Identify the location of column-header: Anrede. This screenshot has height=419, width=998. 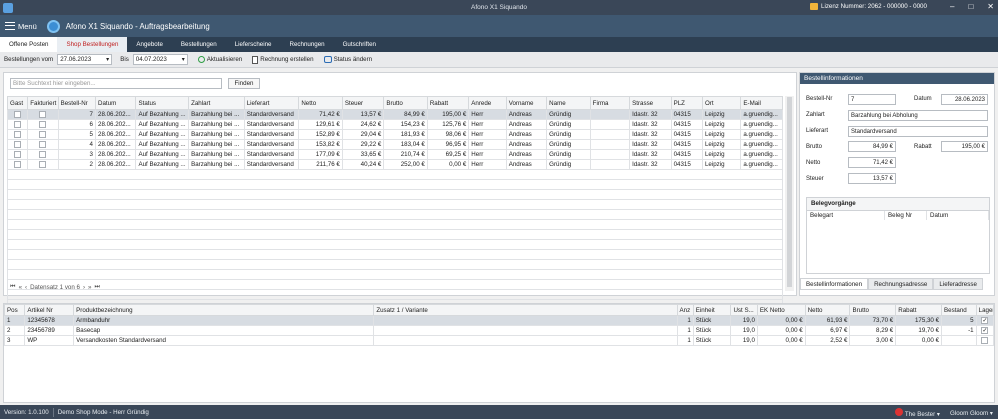
(487, 103).